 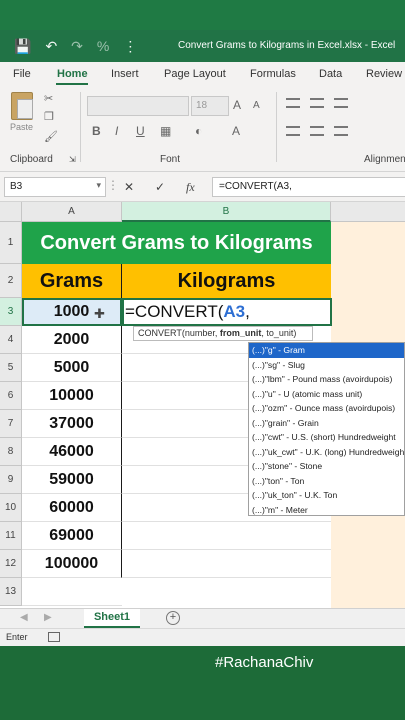 What do you see at coordinates (165, 131) in the screenshot?
I see `borders-icon: ▦` at bounding box center [165, 131].